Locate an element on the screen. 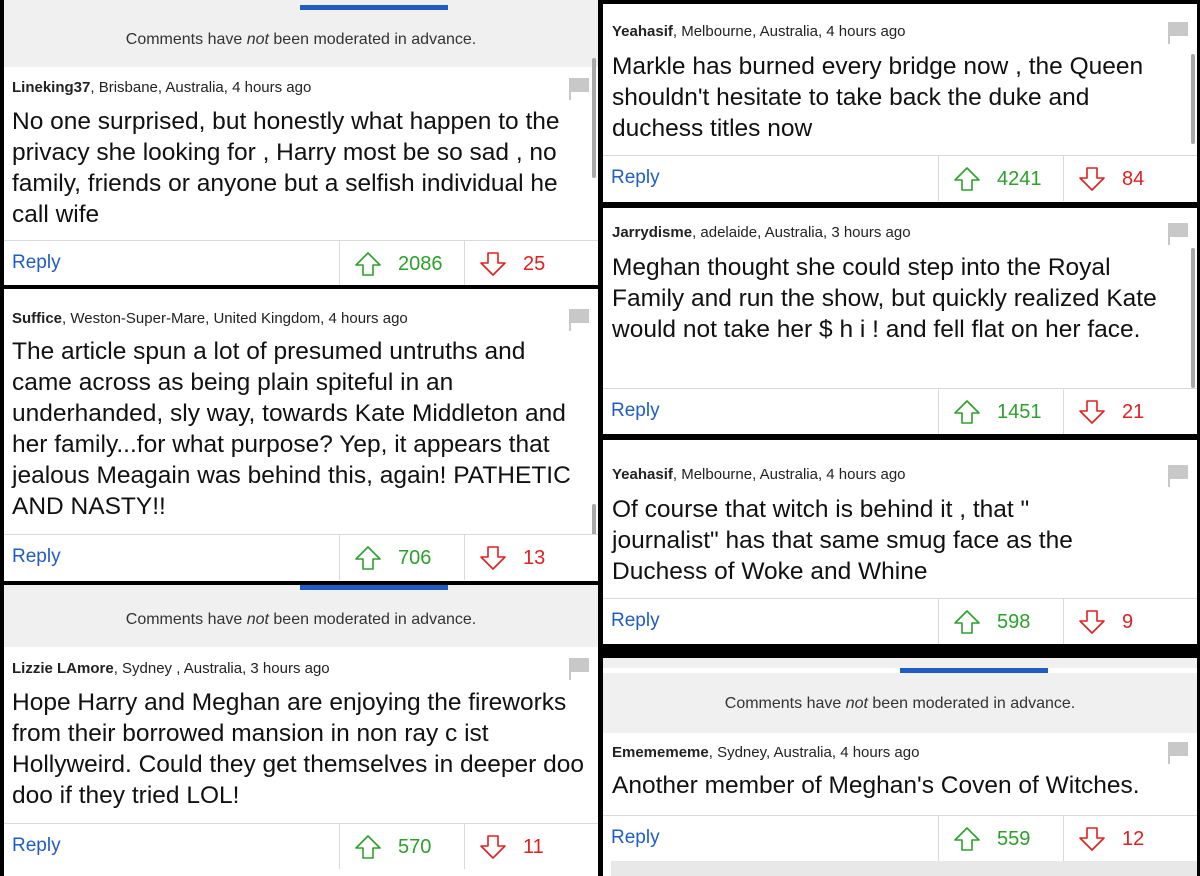 Image resolution: width=1200 pixels, height=876 pixels. upvote-count: 2086 is located at coordinates (420, 264).